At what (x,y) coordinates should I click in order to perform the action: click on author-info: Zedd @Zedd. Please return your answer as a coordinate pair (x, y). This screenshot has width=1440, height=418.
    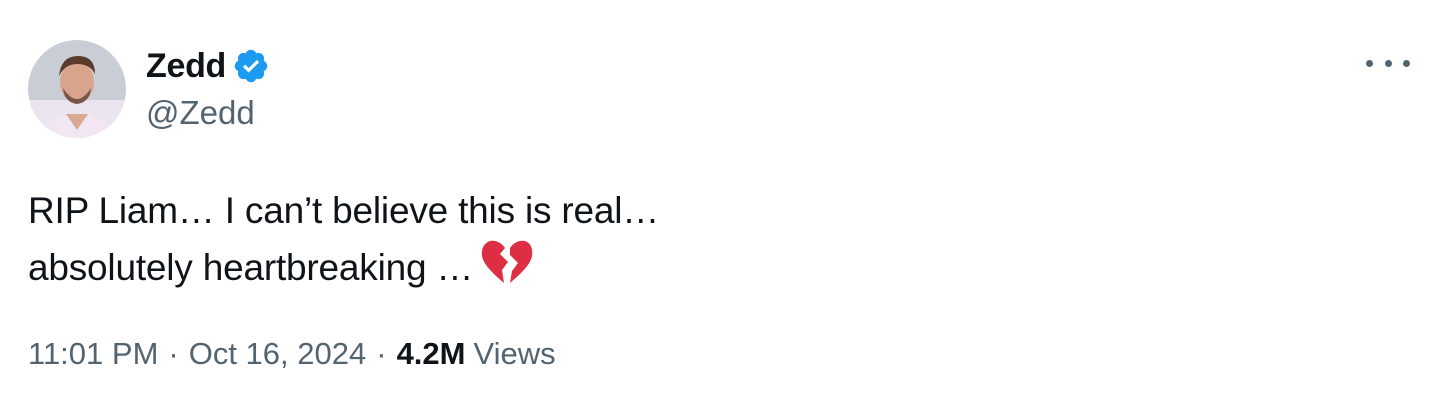
    Looking at the image, I should click on (208, 86).